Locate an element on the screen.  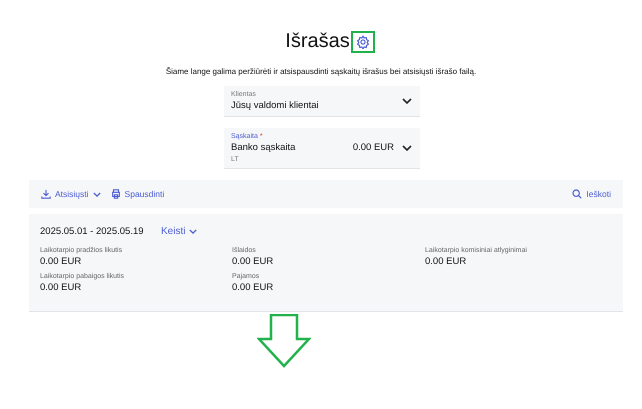
account-balance: 0.00 EUR is located at coordinates (373, 147).